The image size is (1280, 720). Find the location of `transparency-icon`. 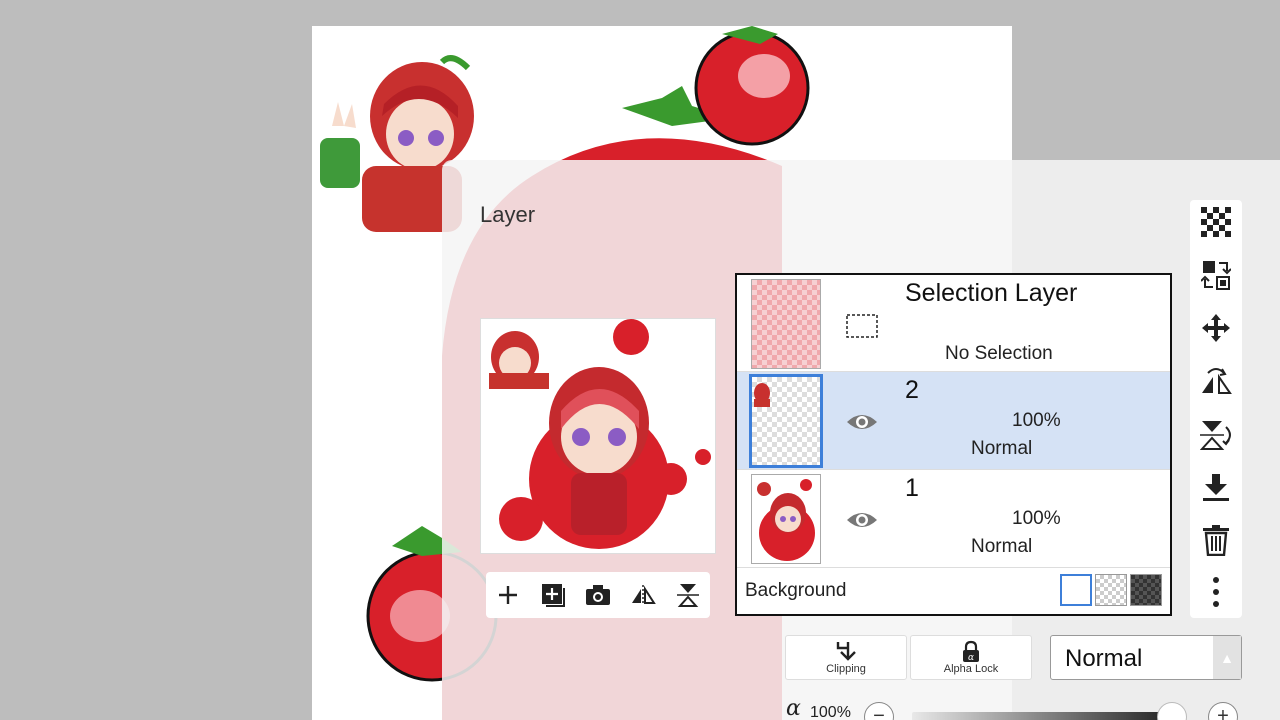

transparency-icon is located at coordinates (1216, 222).